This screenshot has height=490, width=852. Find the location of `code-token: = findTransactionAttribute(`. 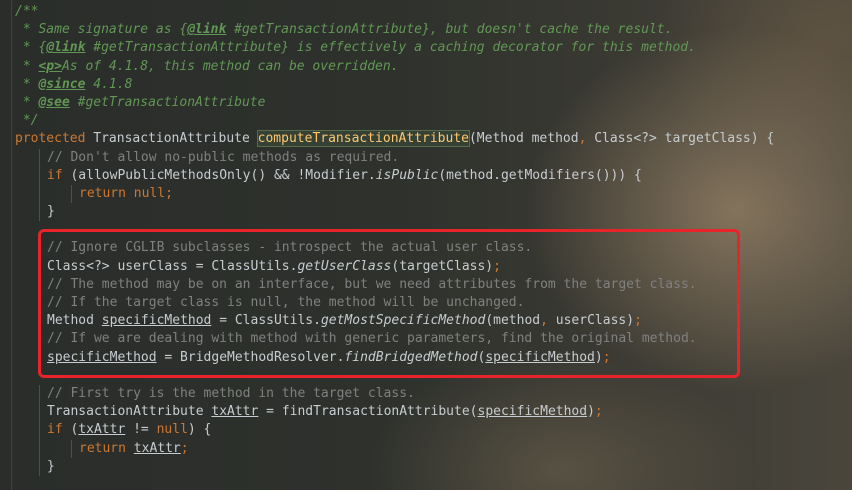

code-token: = findTransactionAttribute( is located at coordinates (368, 412).